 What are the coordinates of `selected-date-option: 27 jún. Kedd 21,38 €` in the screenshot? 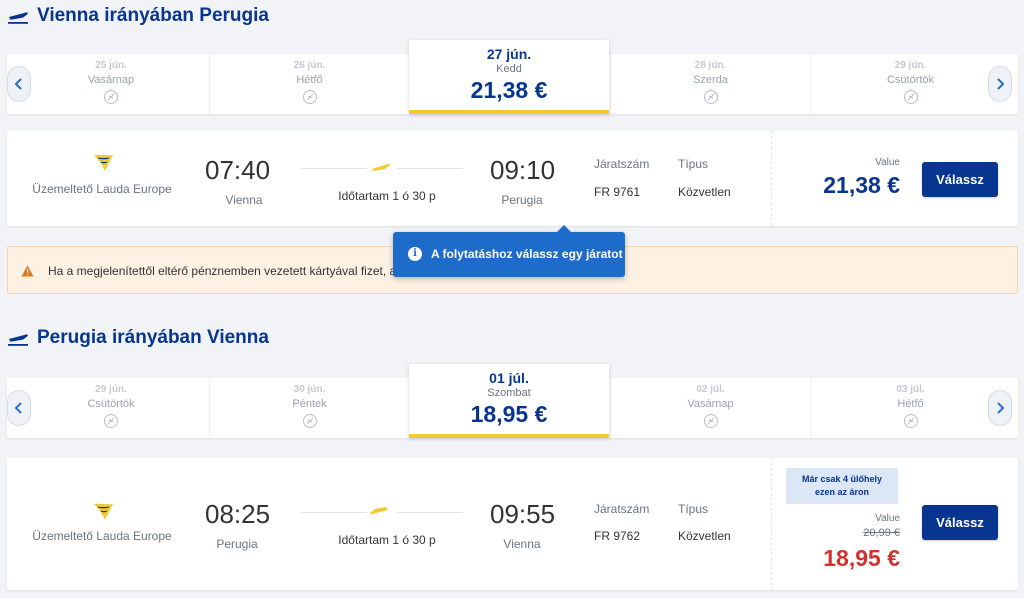 It's located at (509, 77).